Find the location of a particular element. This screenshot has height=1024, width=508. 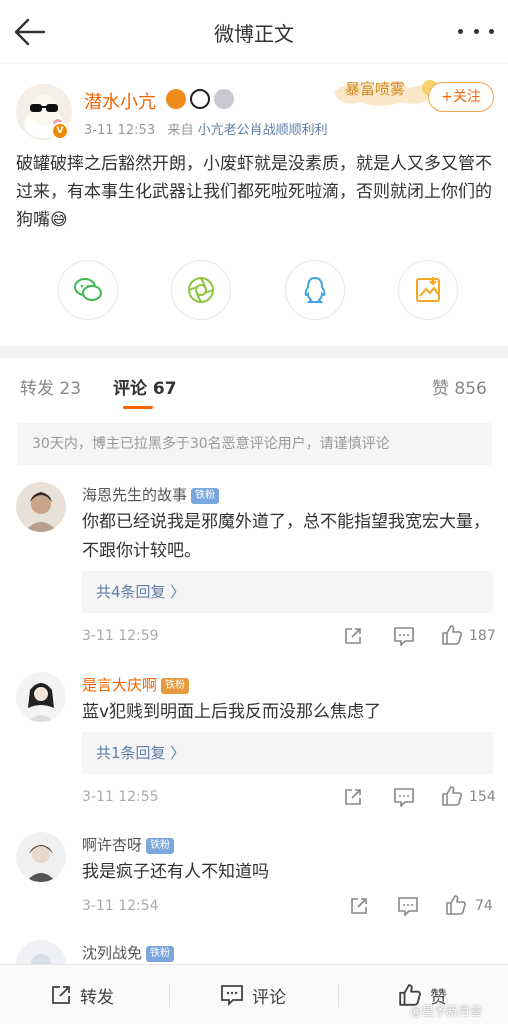

section-divider is located at coordinates (254, 352).